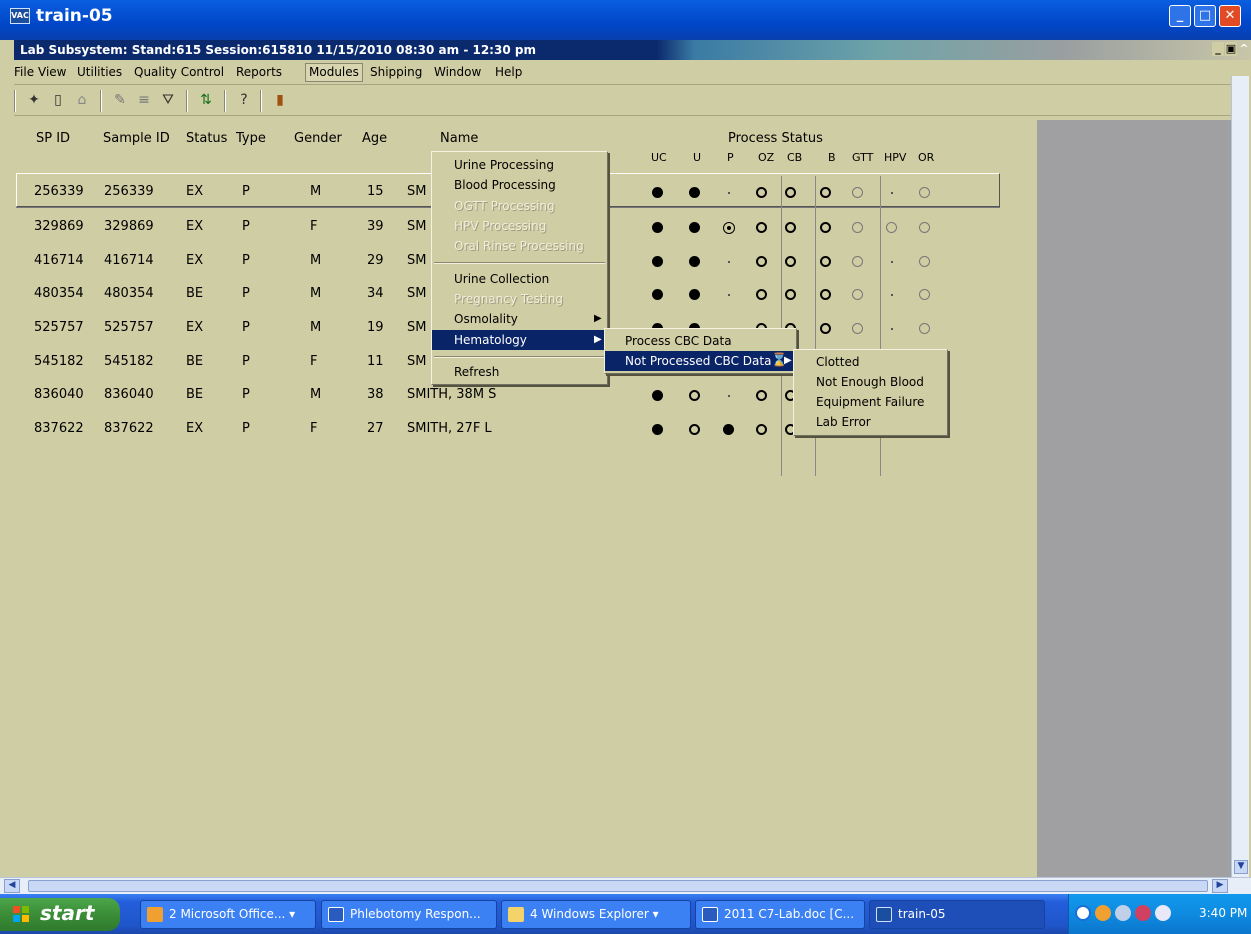  Describe the element at coordinates (82, 100) in the screenshot. I see `open-folder-icon: ⌂` at that location.